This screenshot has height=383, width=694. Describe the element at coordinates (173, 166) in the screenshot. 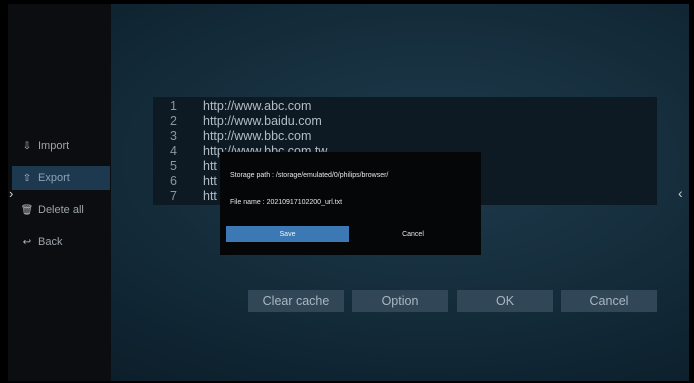

I see `row-number: 5` at that location.